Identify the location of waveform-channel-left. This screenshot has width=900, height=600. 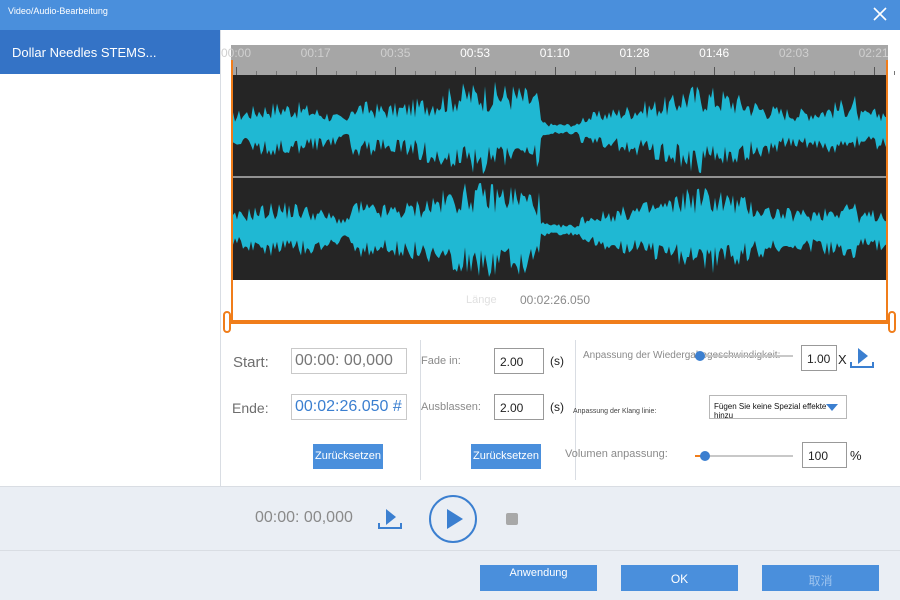
(559, 127).